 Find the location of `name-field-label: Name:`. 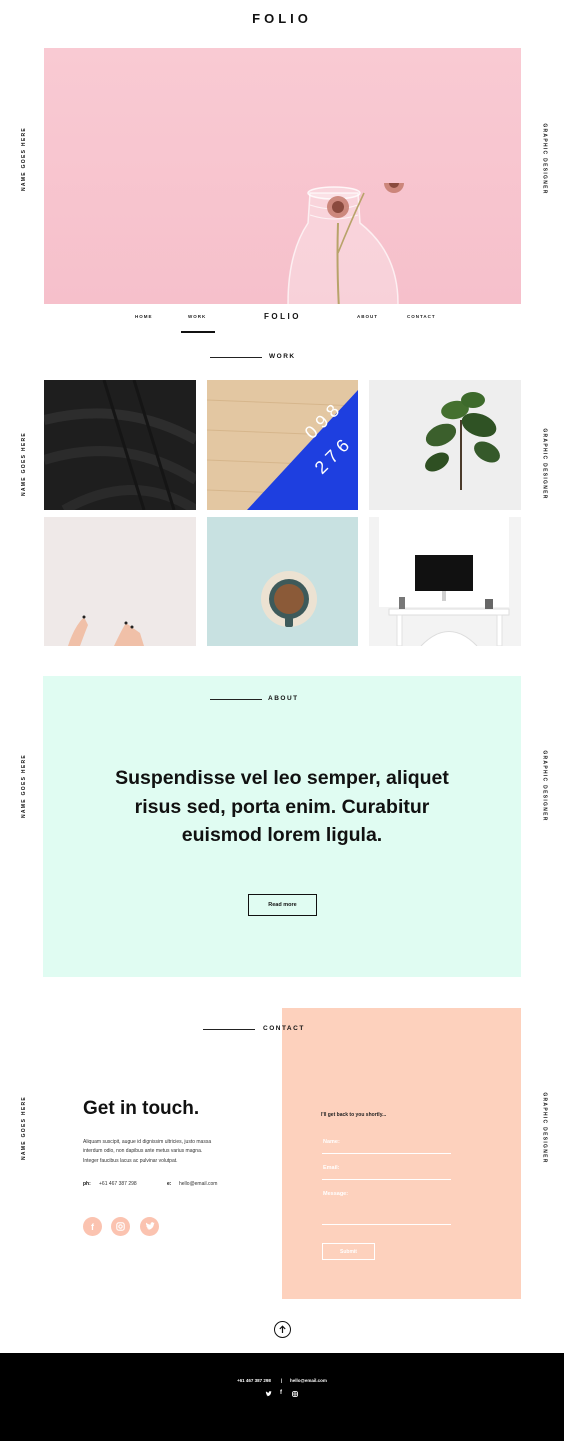

name-field-label: Name: is located at coordinates (331, 1142).